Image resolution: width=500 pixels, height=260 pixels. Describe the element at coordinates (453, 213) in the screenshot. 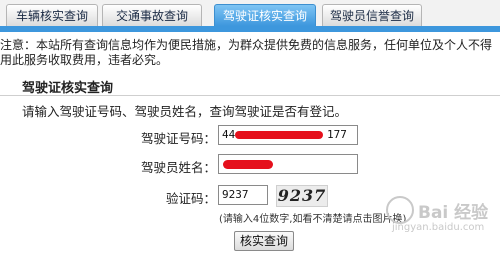

I see `watermark-brand: Bai 经验` at that location.